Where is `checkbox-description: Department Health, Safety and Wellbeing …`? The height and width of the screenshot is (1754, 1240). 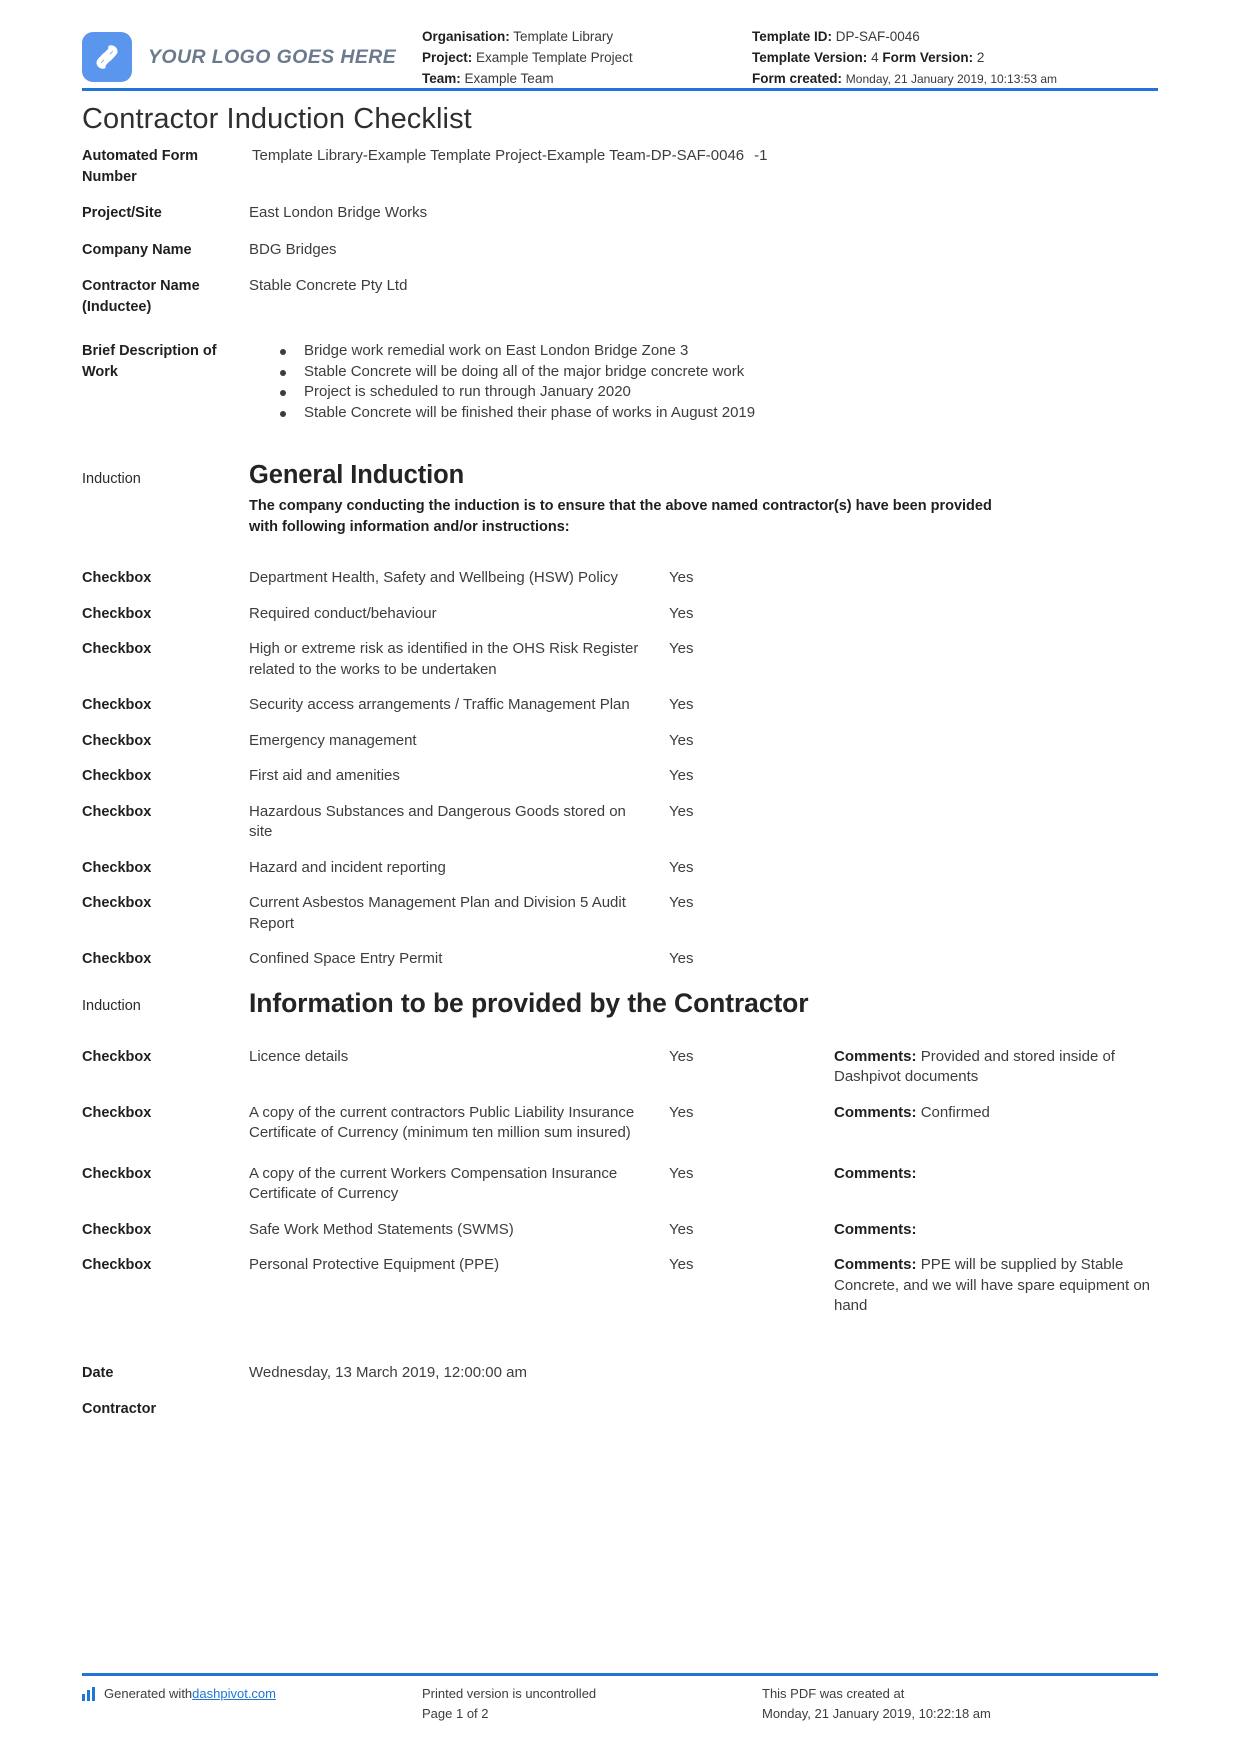 checkbox-description: Department Health, Safety and Wellbeing … is located at coordinates (434, 577).